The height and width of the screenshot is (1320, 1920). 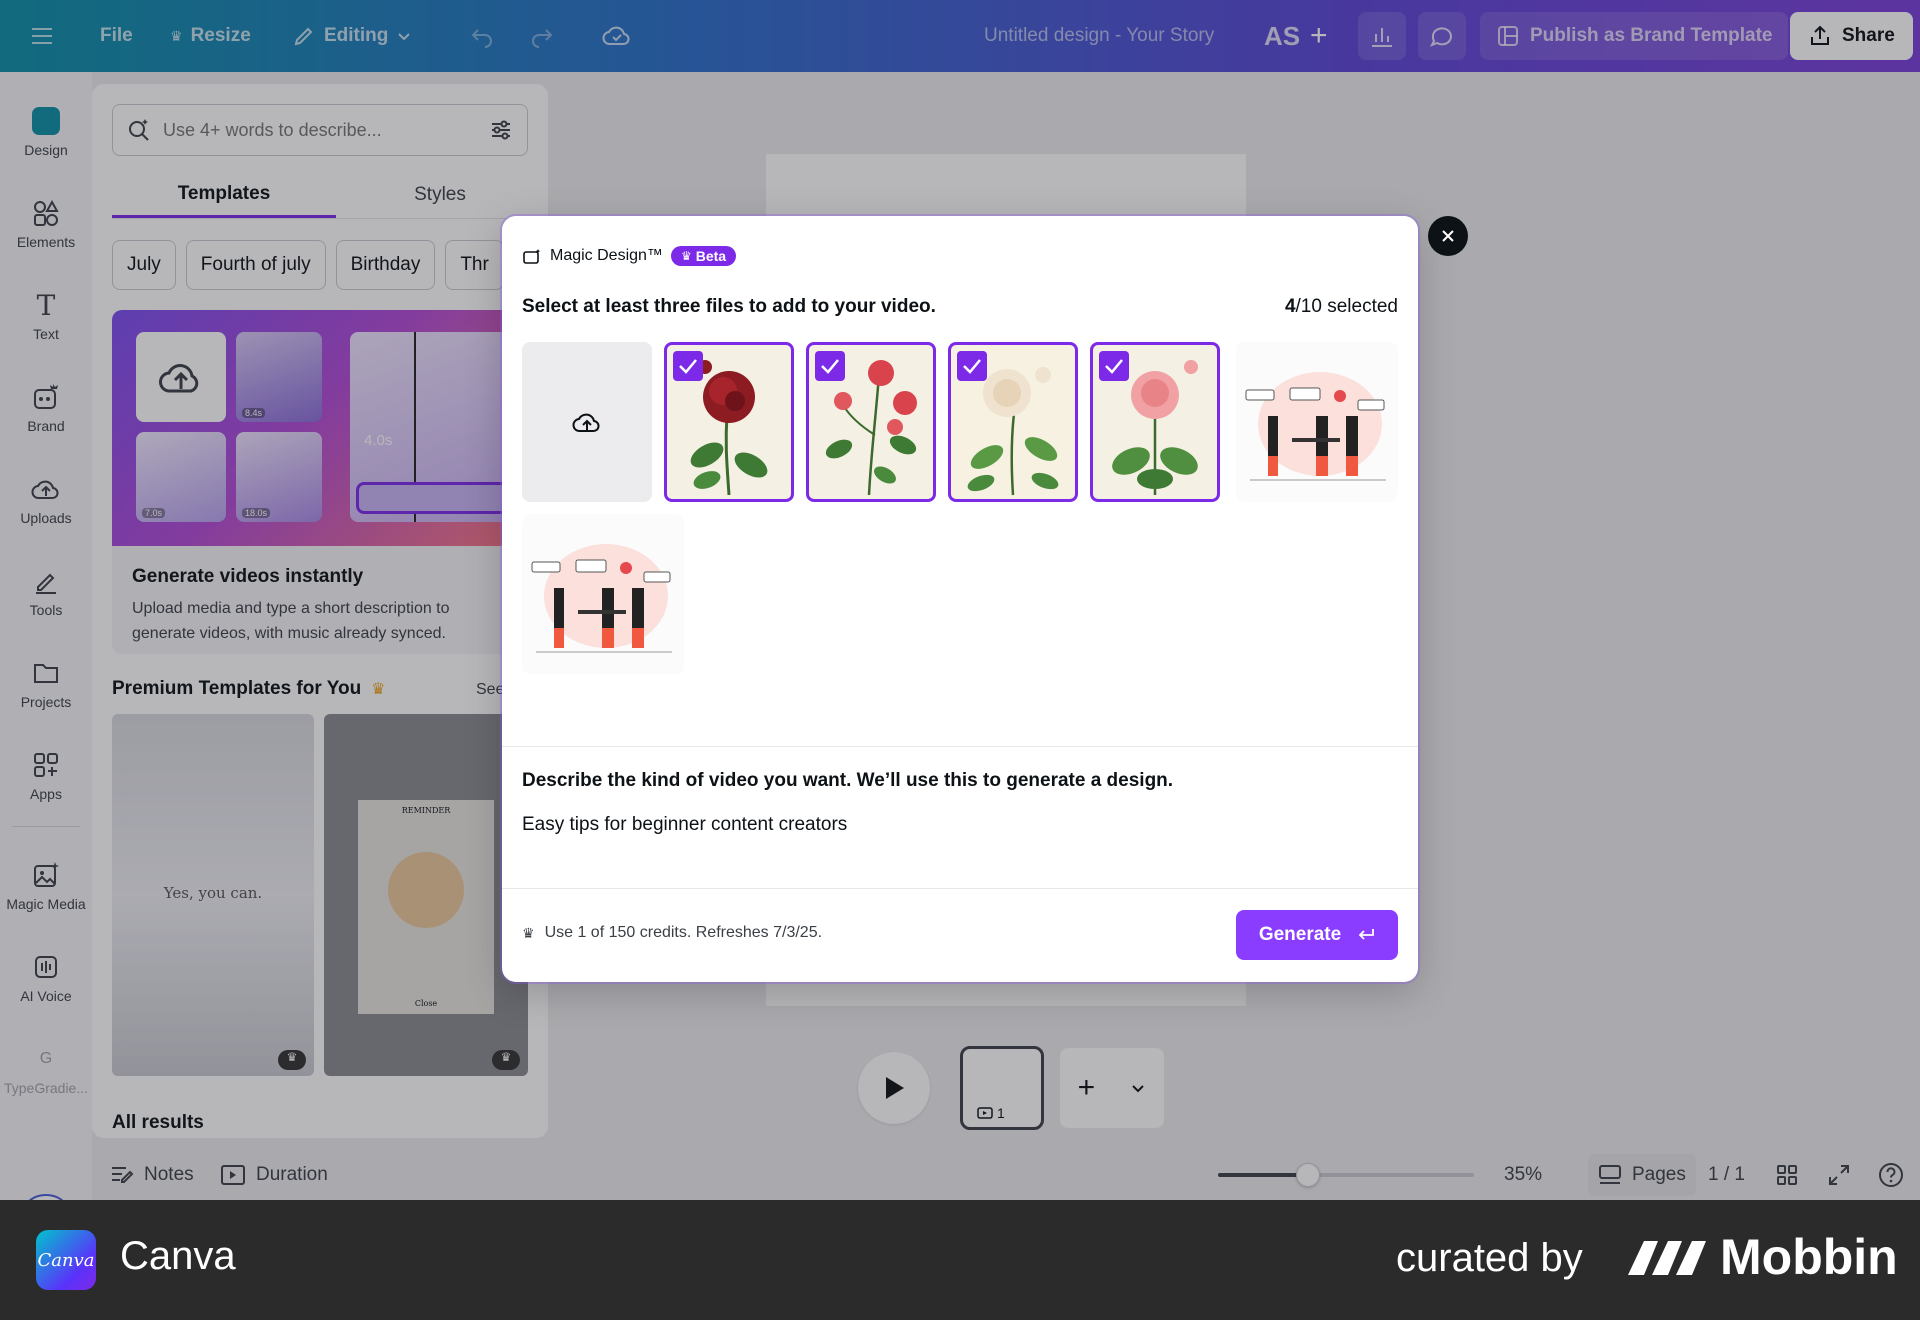 What do you see at coordinates (532, 256) in the screenshot?
I see `magic-design-icon` at bounding box center [532, 256].